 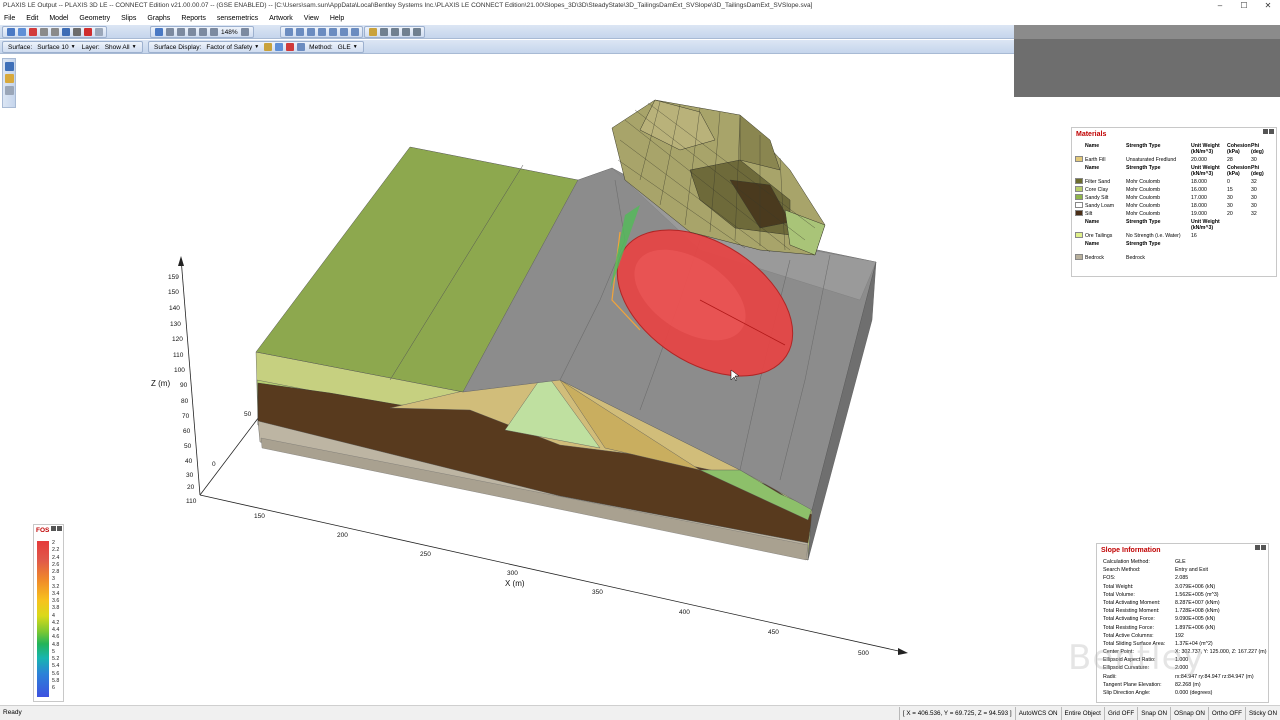 I want to click on open-icon, so click(x=21, y=32).